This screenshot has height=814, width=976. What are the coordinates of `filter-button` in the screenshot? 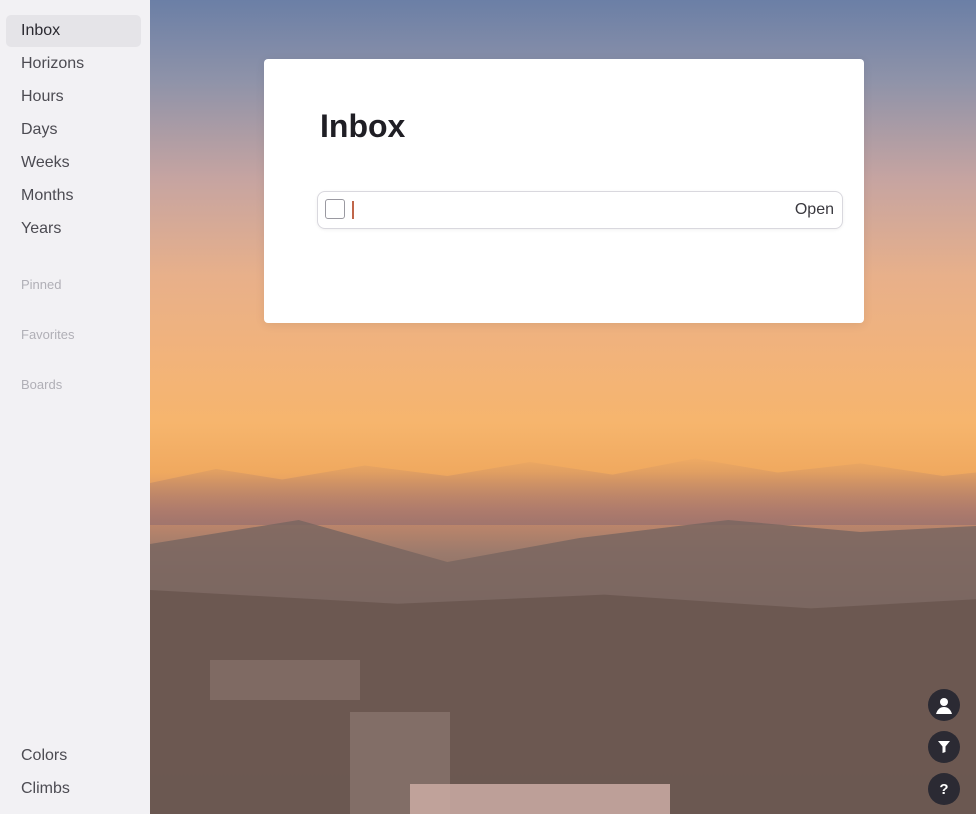 It's located at (944, 747).